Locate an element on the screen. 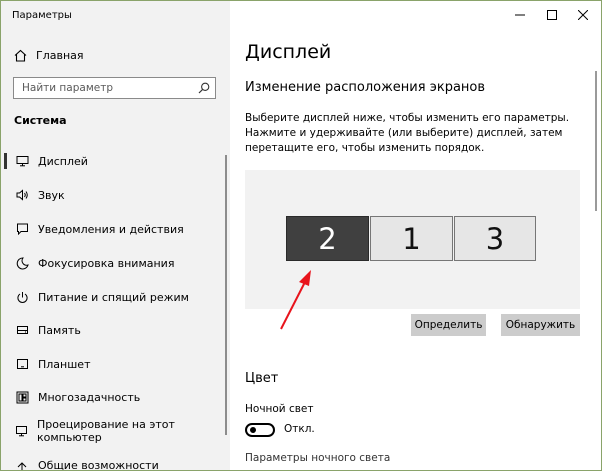  sidebar-item-notifications: Уведомления и действия is located at coordinates (114, 229).